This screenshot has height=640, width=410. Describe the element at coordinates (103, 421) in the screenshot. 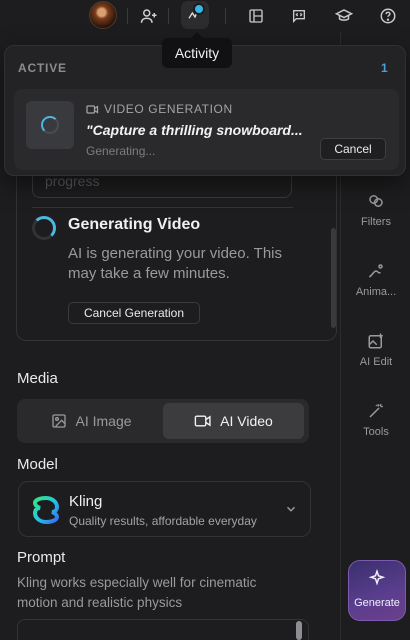

I see `media-option-label: AI Image` at that location.